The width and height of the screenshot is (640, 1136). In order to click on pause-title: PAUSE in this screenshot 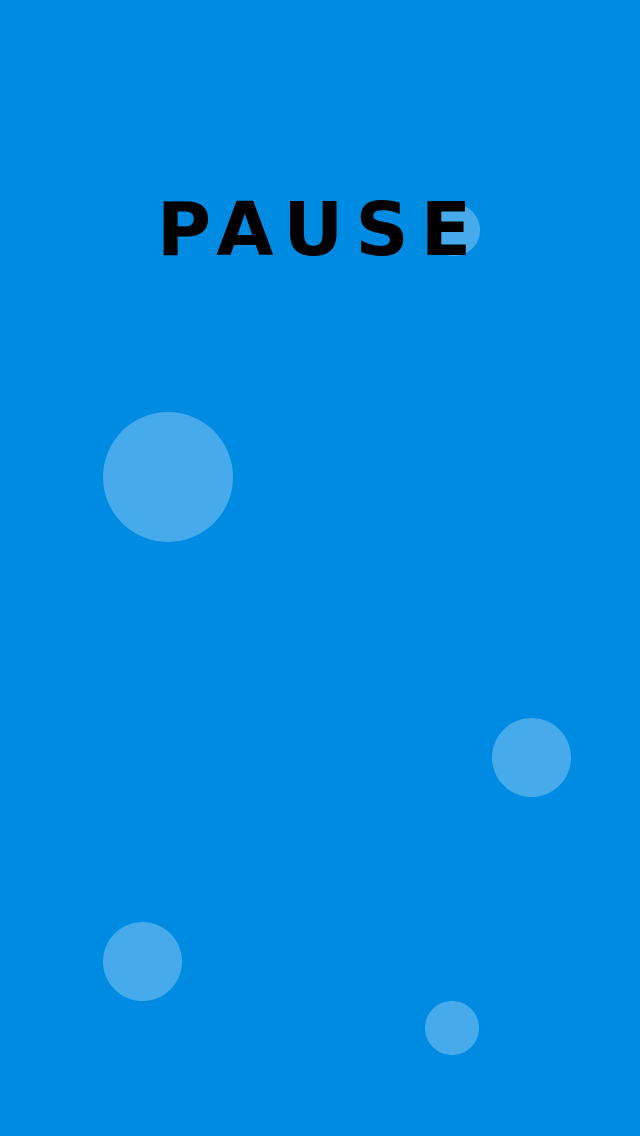, I will do `click(320, 230)`.